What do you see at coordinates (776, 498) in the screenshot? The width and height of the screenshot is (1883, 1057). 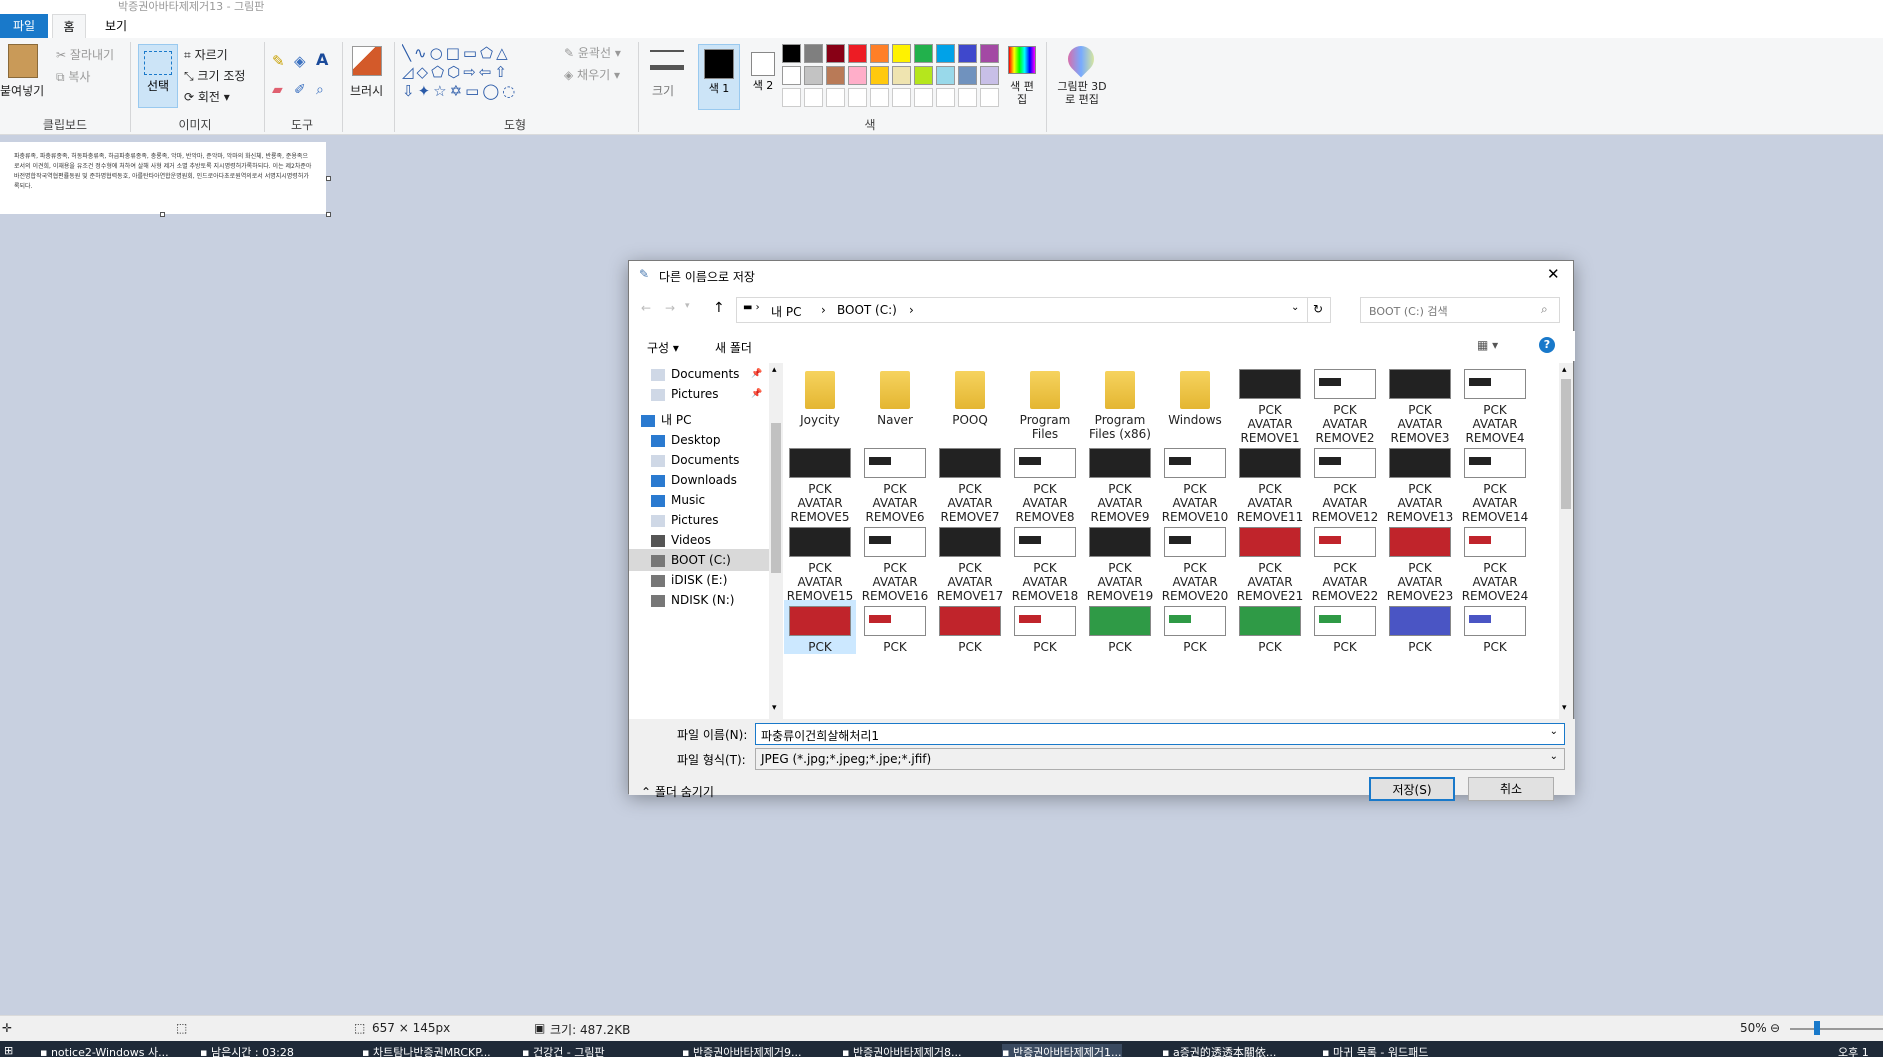 I see `nav-scroll-thumb` at bounding box center [776, 498].